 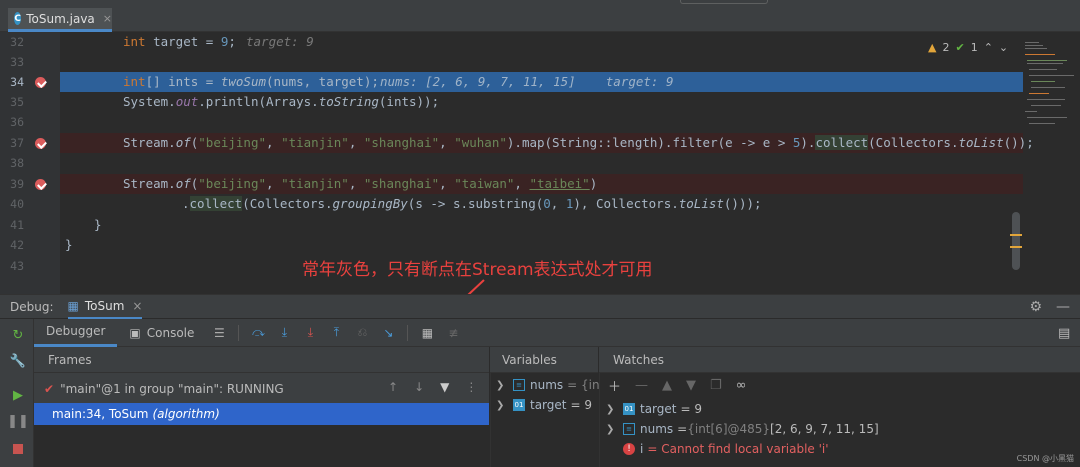 What do you see at coordinates (741, 385) in the screenshot?
I see `glasses-icon: ∞` at bounding box center [741, 385].